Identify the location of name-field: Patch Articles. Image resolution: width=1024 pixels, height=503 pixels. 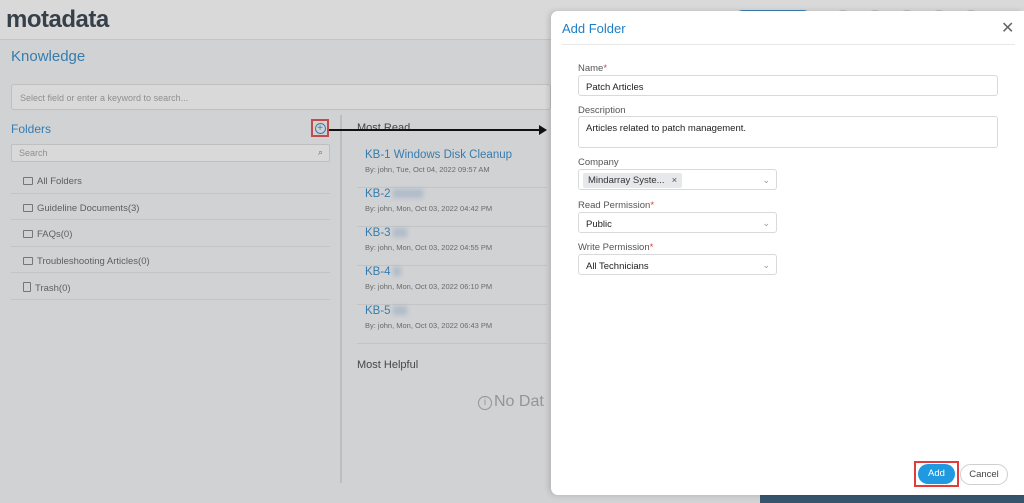
(788, 85).